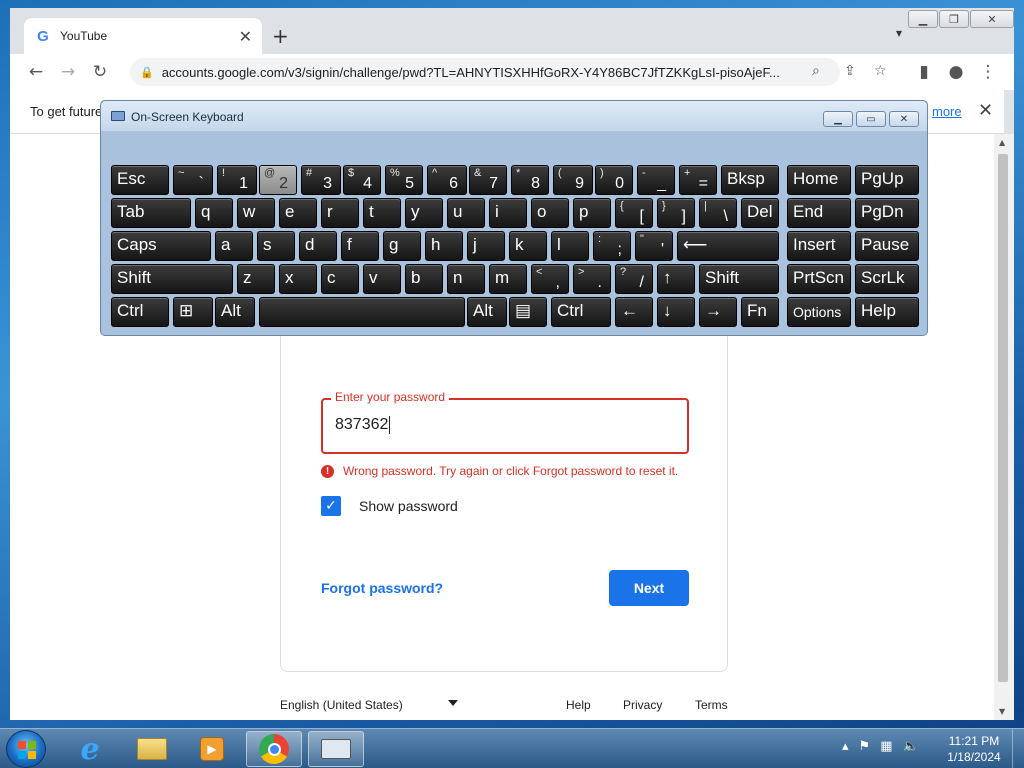 Image resolution: width=1024 pixels, height=768 pixels. I want to click on osk-key-semicolon: :;, so click(612, 246).